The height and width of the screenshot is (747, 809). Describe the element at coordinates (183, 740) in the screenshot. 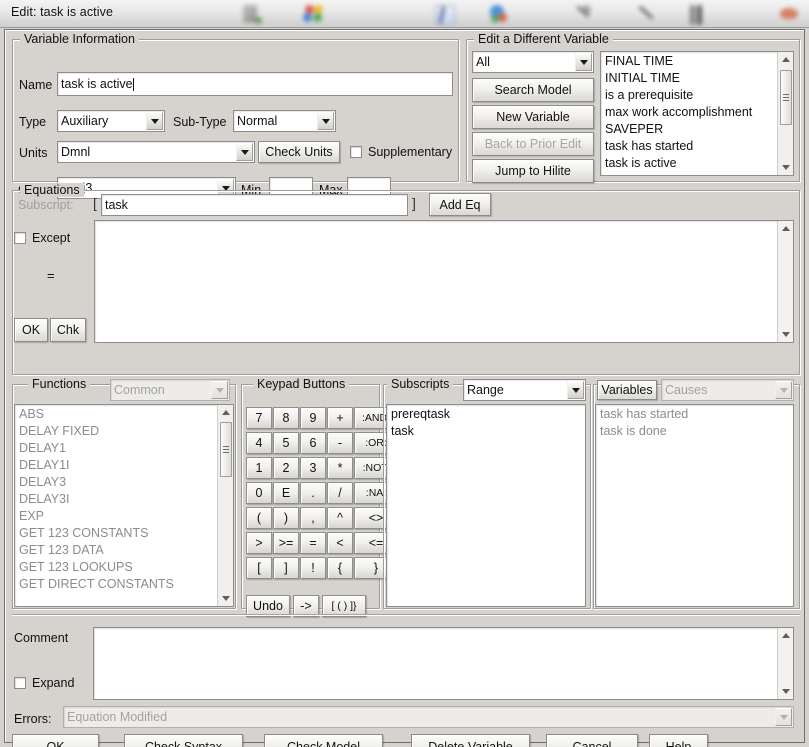

I see `check-syntax-button: Check Syntax` at that location.